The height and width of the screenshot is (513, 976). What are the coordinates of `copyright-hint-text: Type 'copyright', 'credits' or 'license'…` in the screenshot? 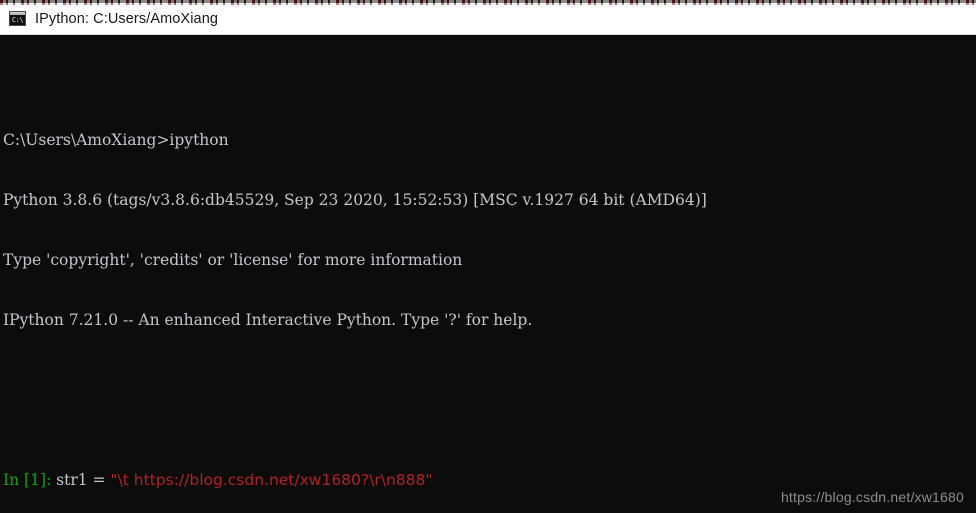 It's located at (233, 260).